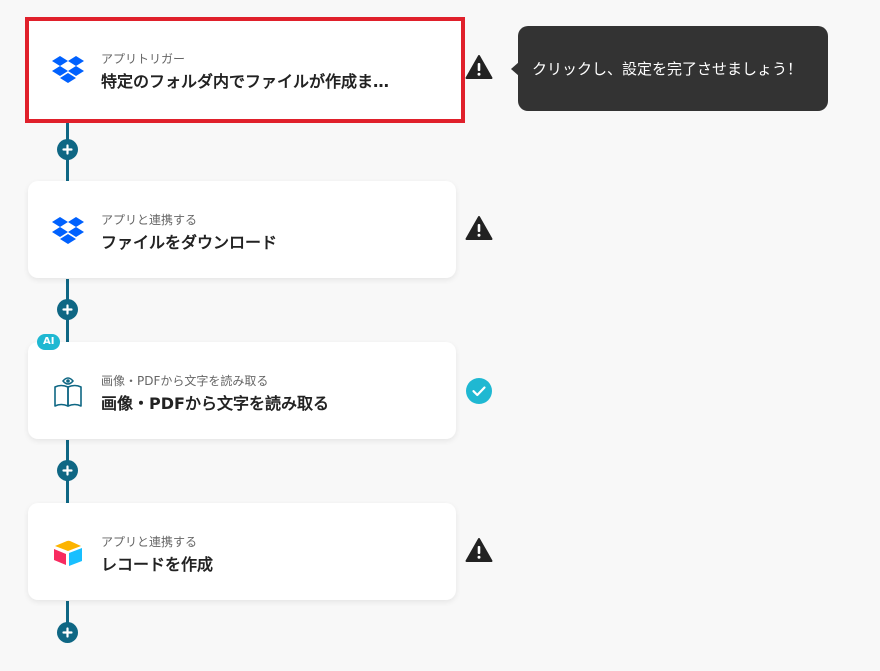 The height and width of the screenshot is (671, 880). I want to click on tooltip-text: クリックし、設定を完了させましょう！, so click(667, 69).